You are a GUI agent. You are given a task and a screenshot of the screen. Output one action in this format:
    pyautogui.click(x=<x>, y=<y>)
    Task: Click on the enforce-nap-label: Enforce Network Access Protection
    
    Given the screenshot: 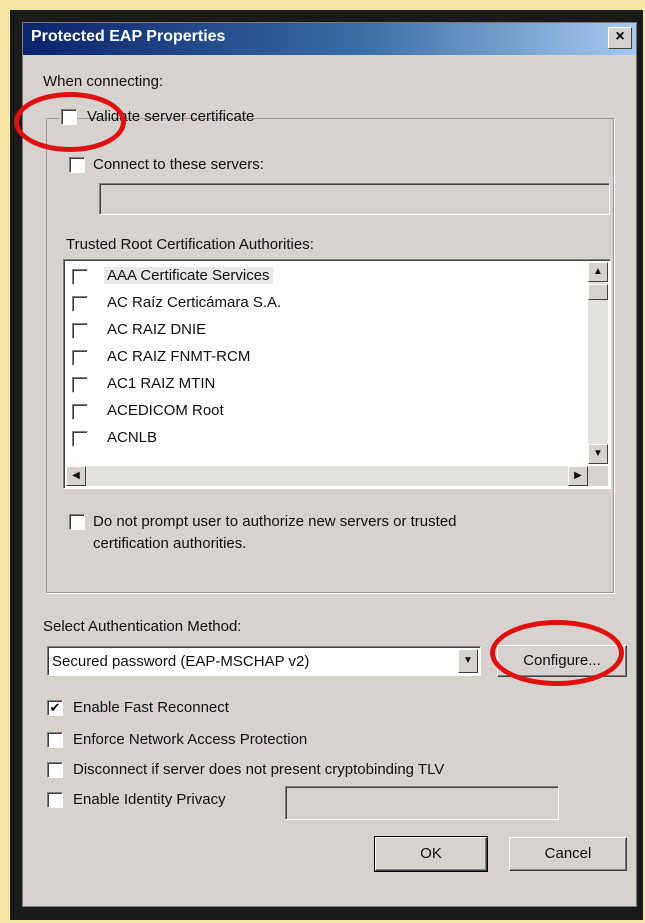 What is the action you would take?
    pyautogui.click(x=190, y=739)
    